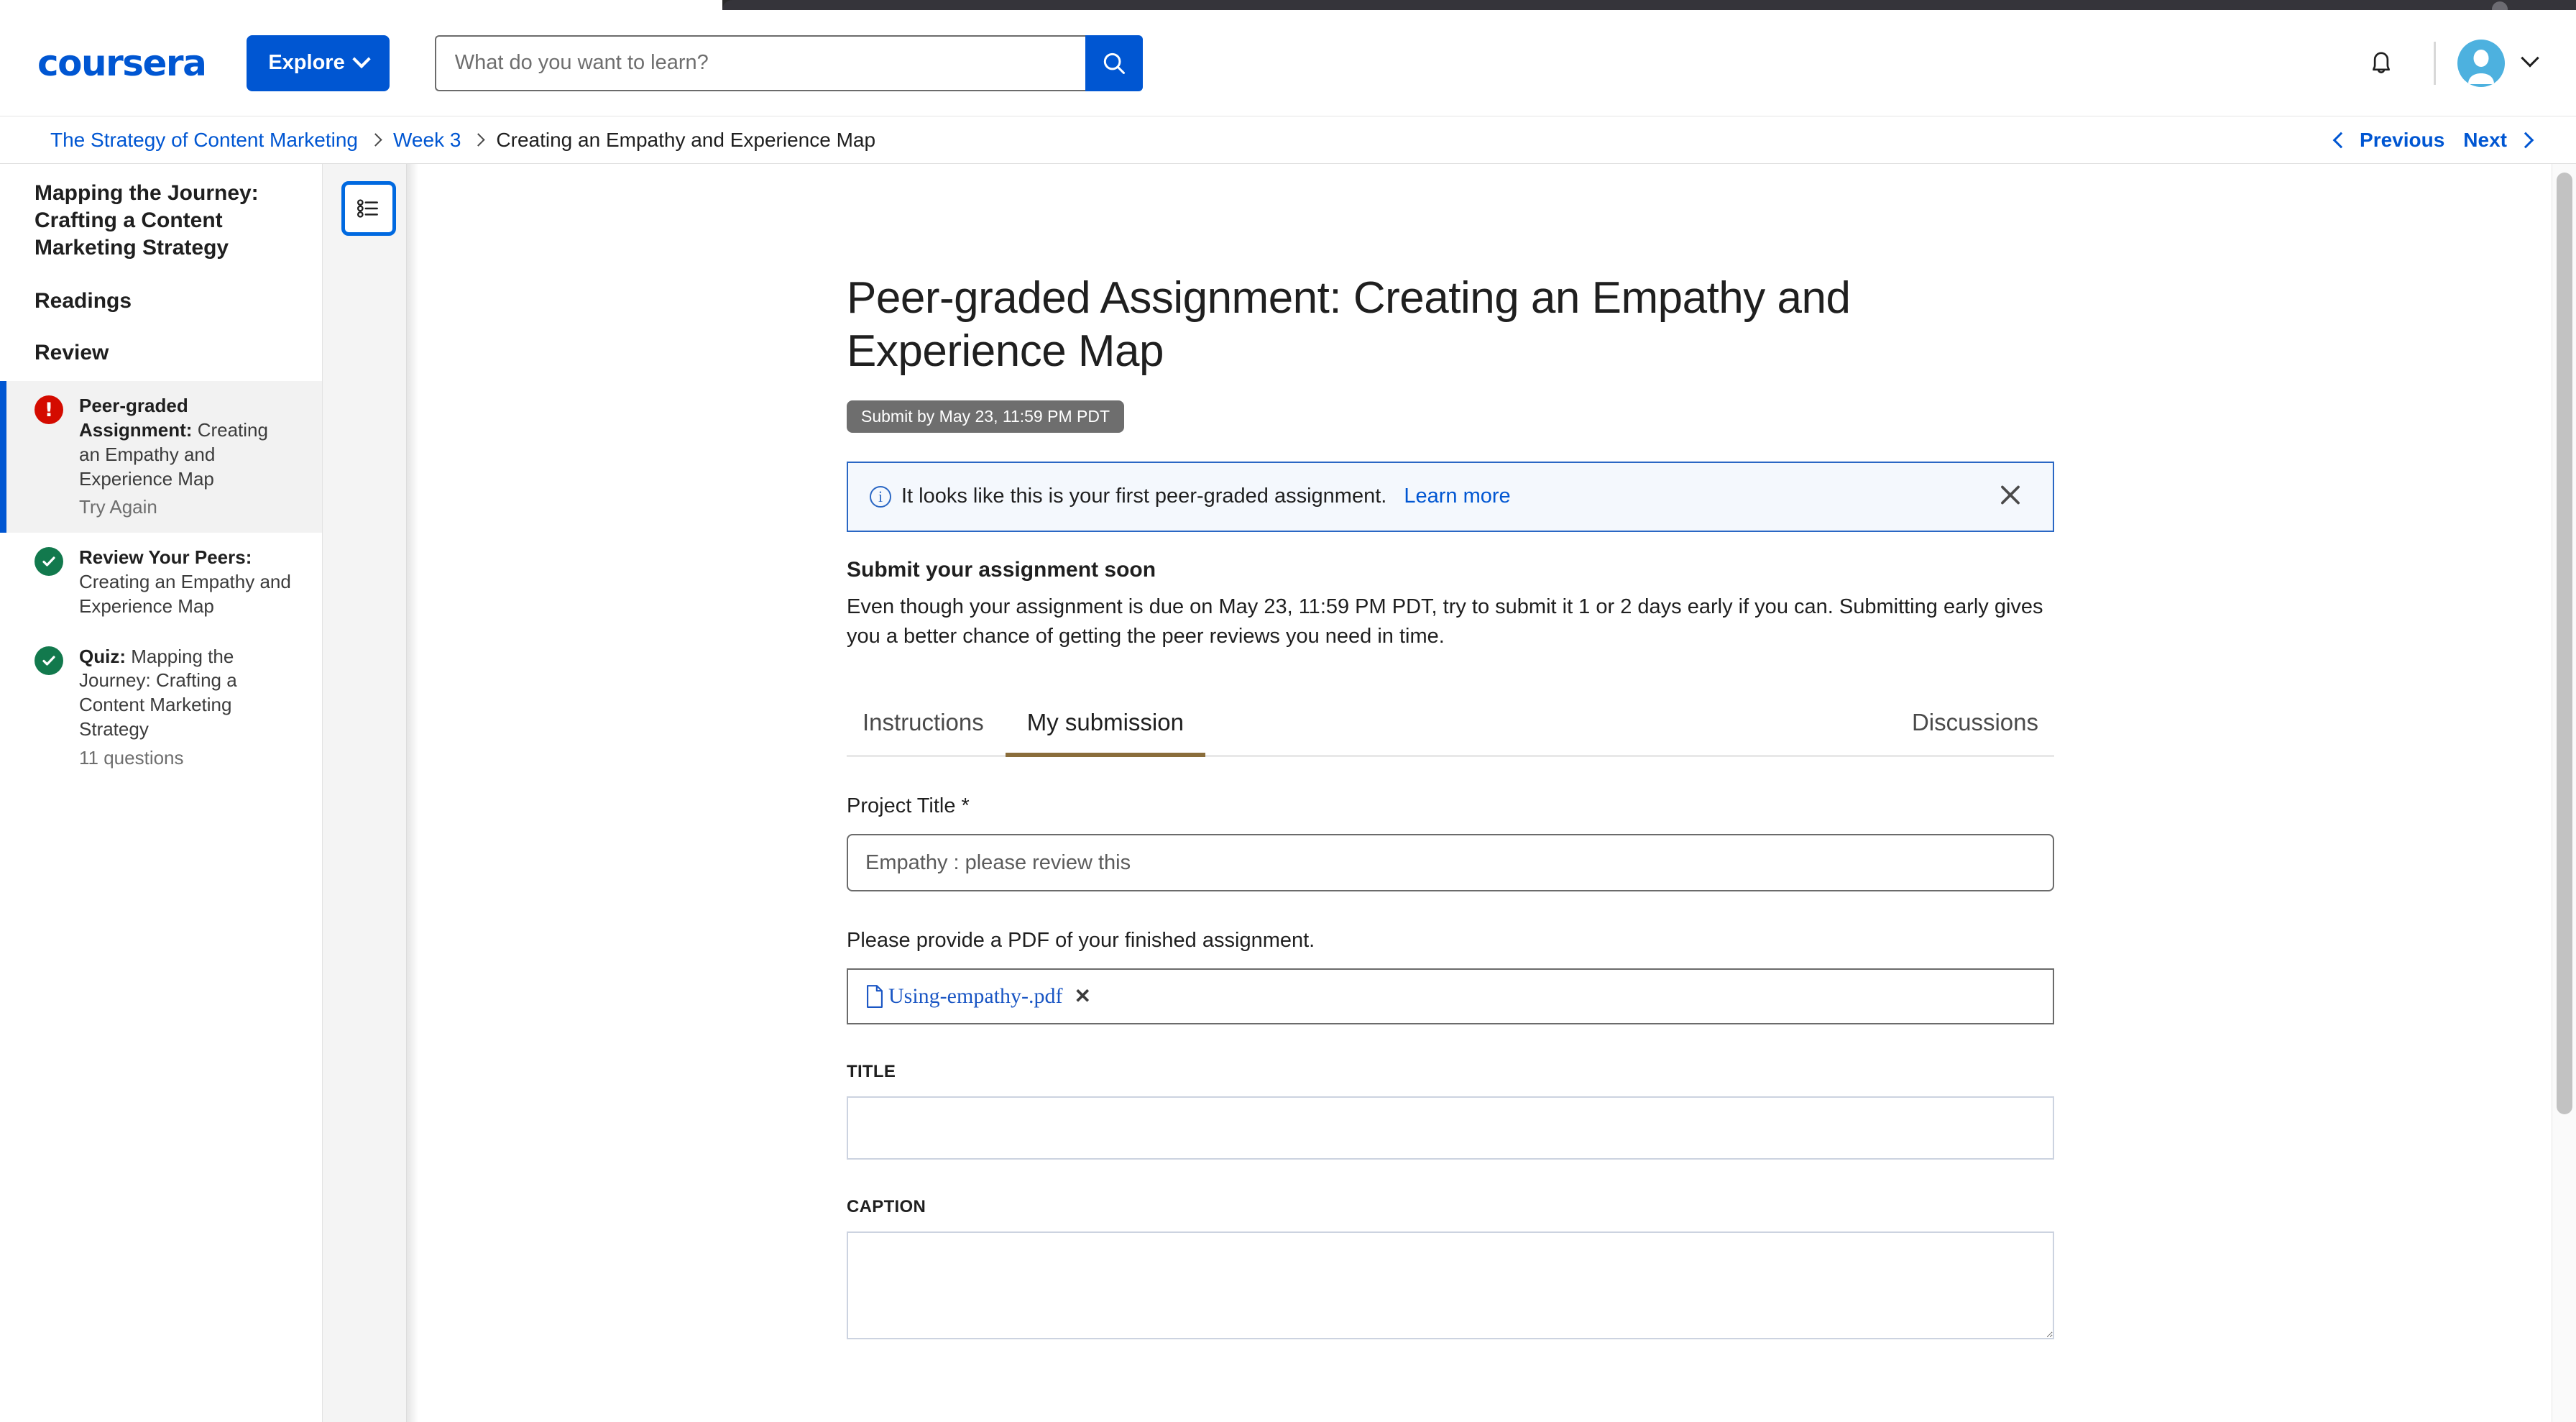 This screenshot has width=2576, height=1422. What do you see at coordinates (2402, 140) in the screenshot?
I see `previous-button: Previous` at bounding box center [2402, 140].